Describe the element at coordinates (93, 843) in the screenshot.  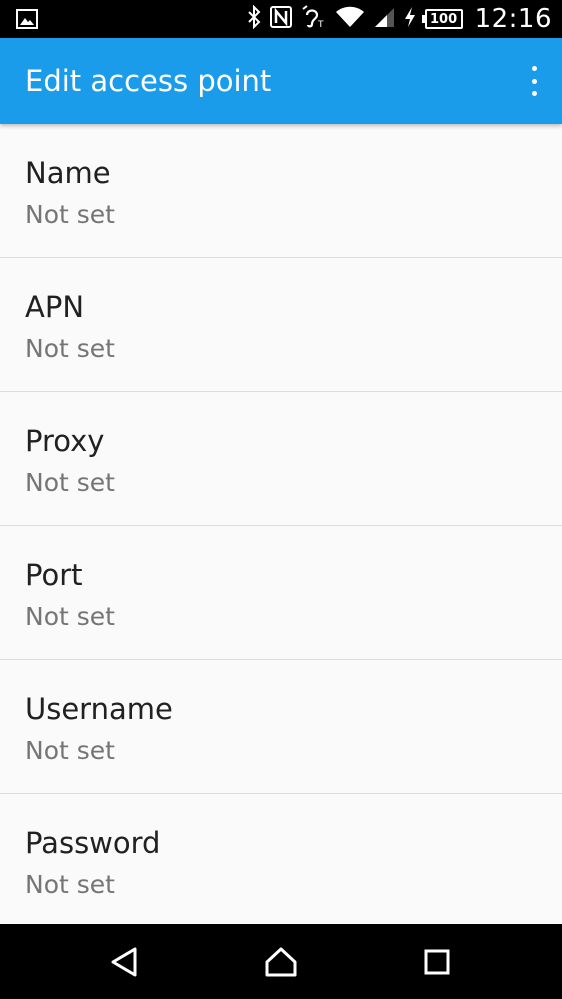
I see `item-title: Password` at that location.